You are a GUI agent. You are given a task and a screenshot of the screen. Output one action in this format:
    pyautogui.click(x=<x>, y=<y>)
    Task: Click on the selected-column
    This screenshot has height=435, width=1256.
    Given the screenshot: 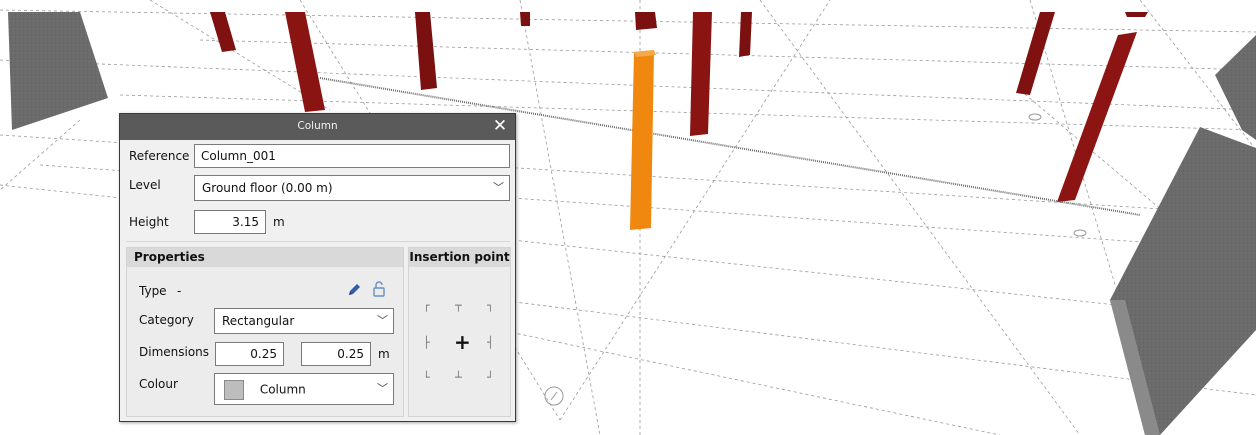 What is the action you would take?
    pyautogui.click(x=643, y=140)
    